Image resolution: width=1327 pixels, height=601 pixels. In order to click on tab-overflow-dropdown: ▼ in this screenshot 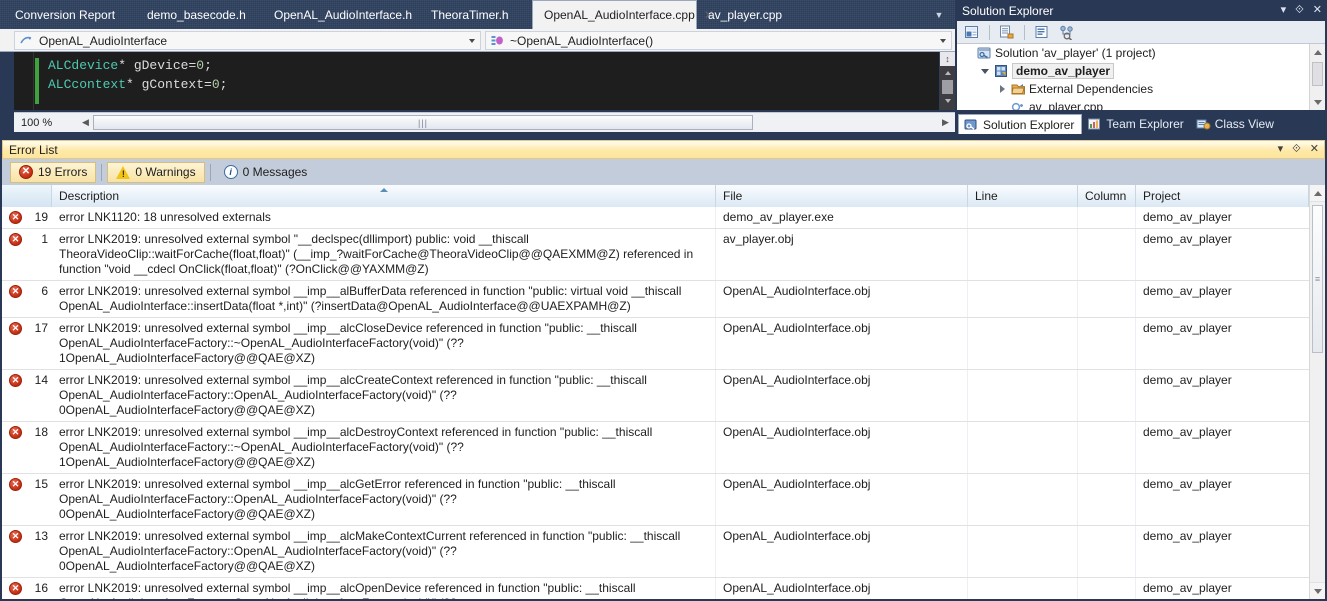, I will do `click(939, 14)`.